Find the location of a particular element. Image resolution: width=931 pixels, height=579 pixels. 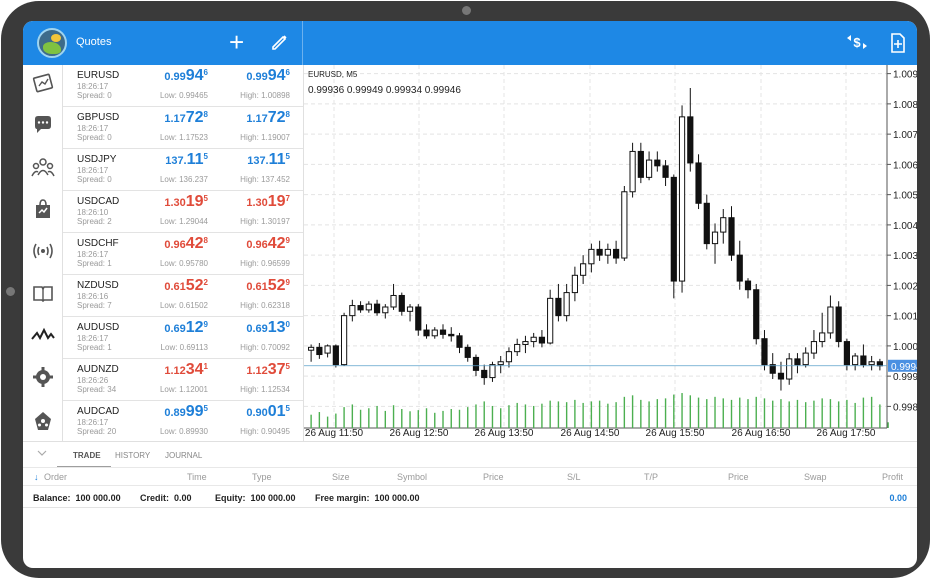

quote-low: Low: 0.89930 is located at coordinates (183, 431).